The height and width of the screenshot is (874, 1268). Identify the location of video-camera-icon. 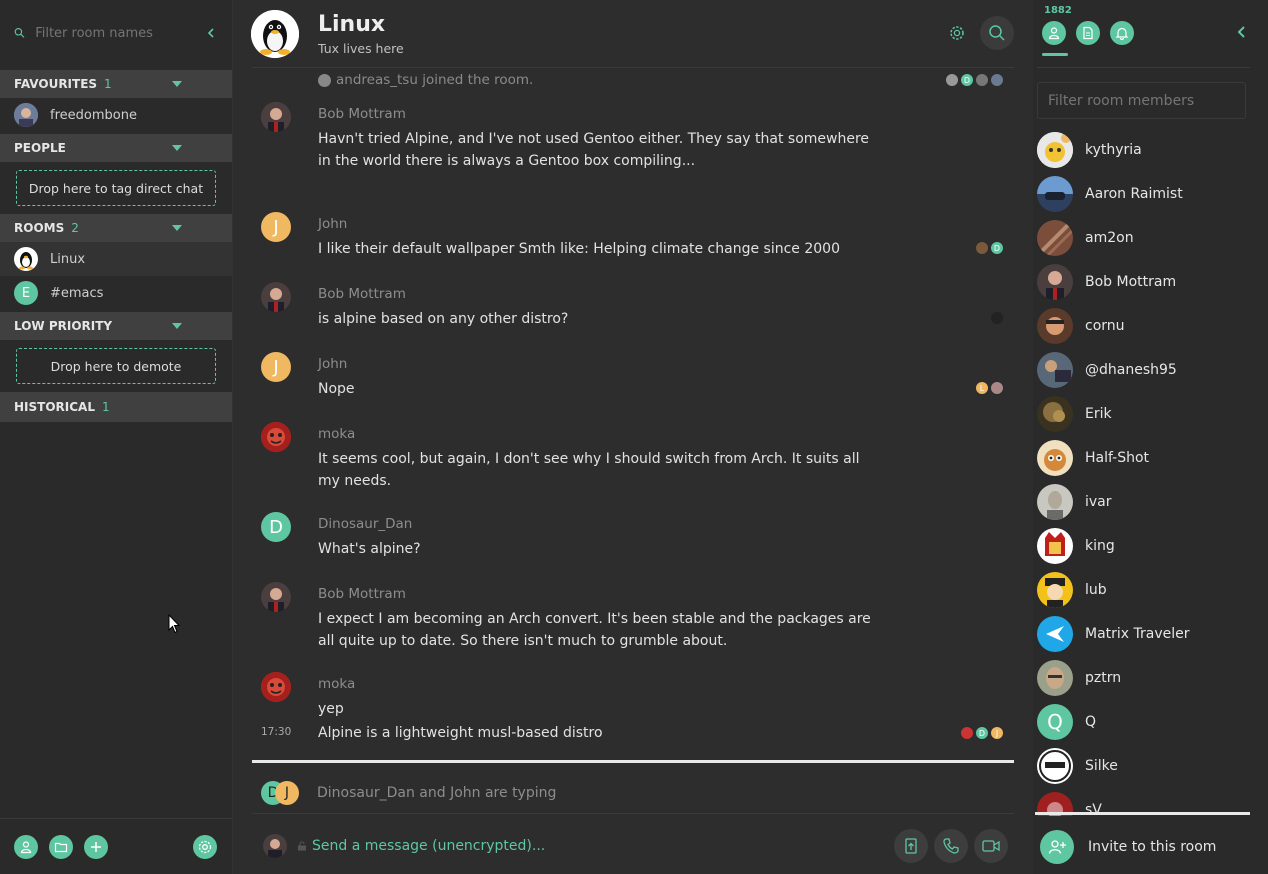
(991, 846).